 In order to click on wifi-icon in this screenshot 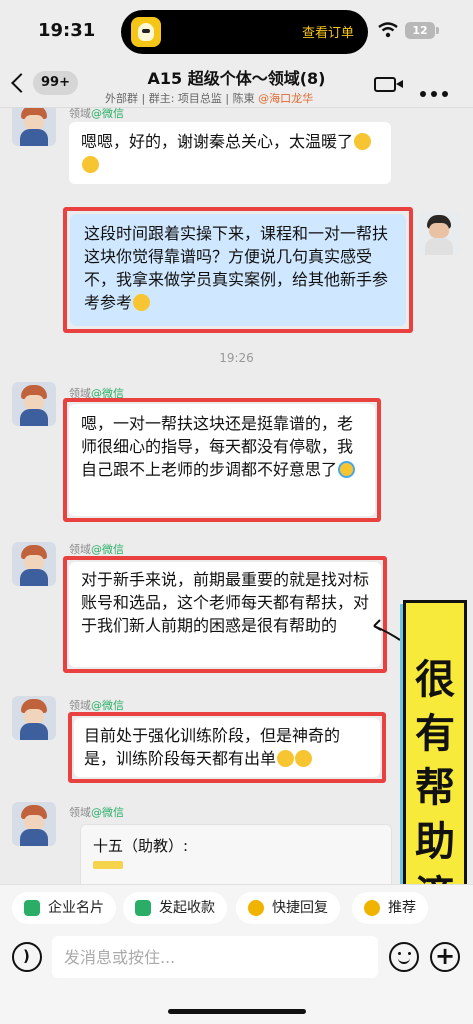, I will do `click(388, 30)`.